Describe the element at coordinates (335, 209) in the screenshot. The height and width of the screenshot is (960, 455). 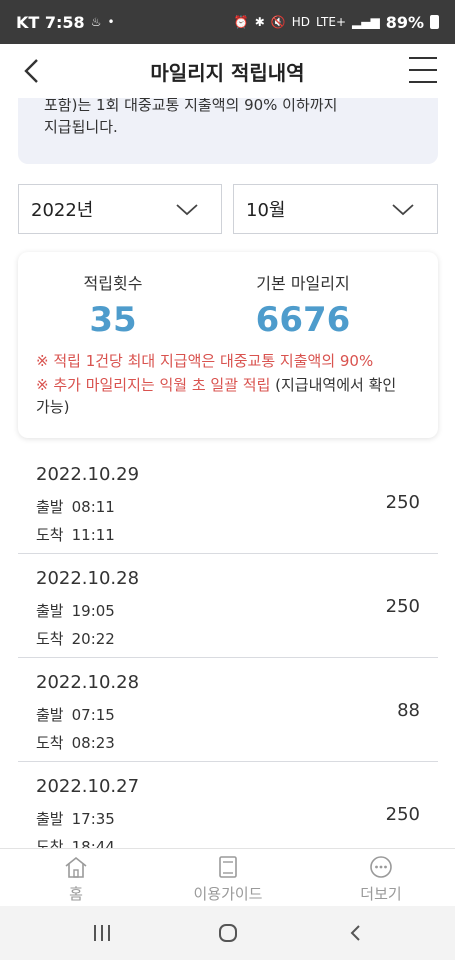
I see `month-select: 10월` at that location.